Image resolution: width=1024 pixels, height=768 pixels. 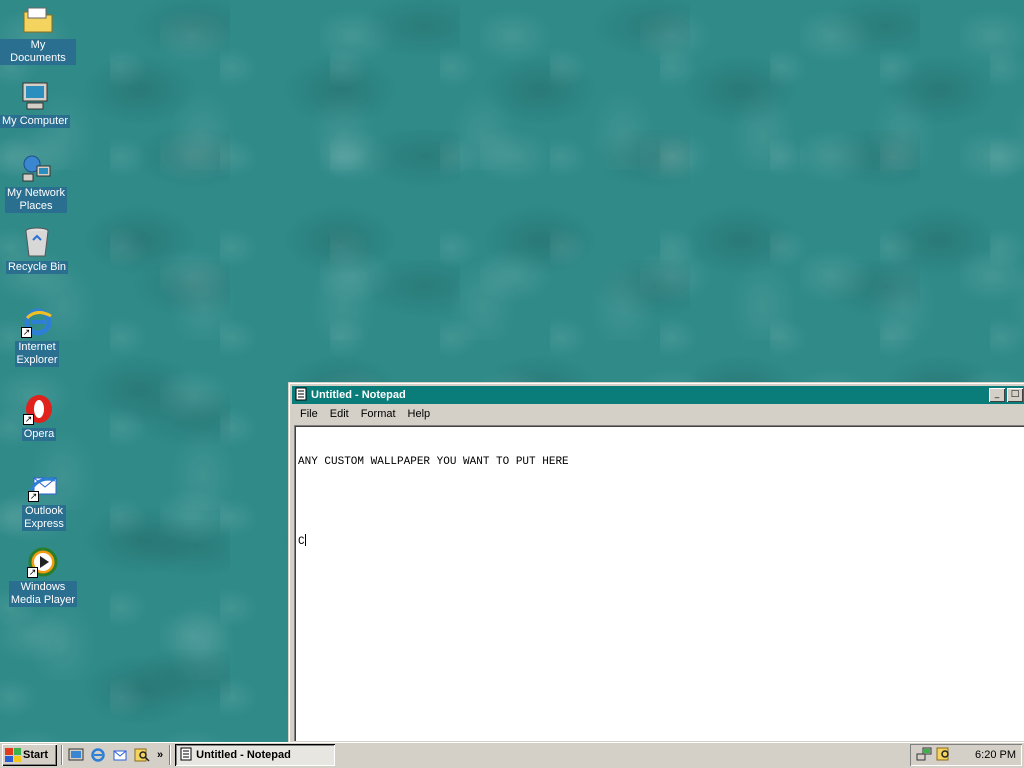 I want to click on network-tray-icon, so click(x=924, y=755).